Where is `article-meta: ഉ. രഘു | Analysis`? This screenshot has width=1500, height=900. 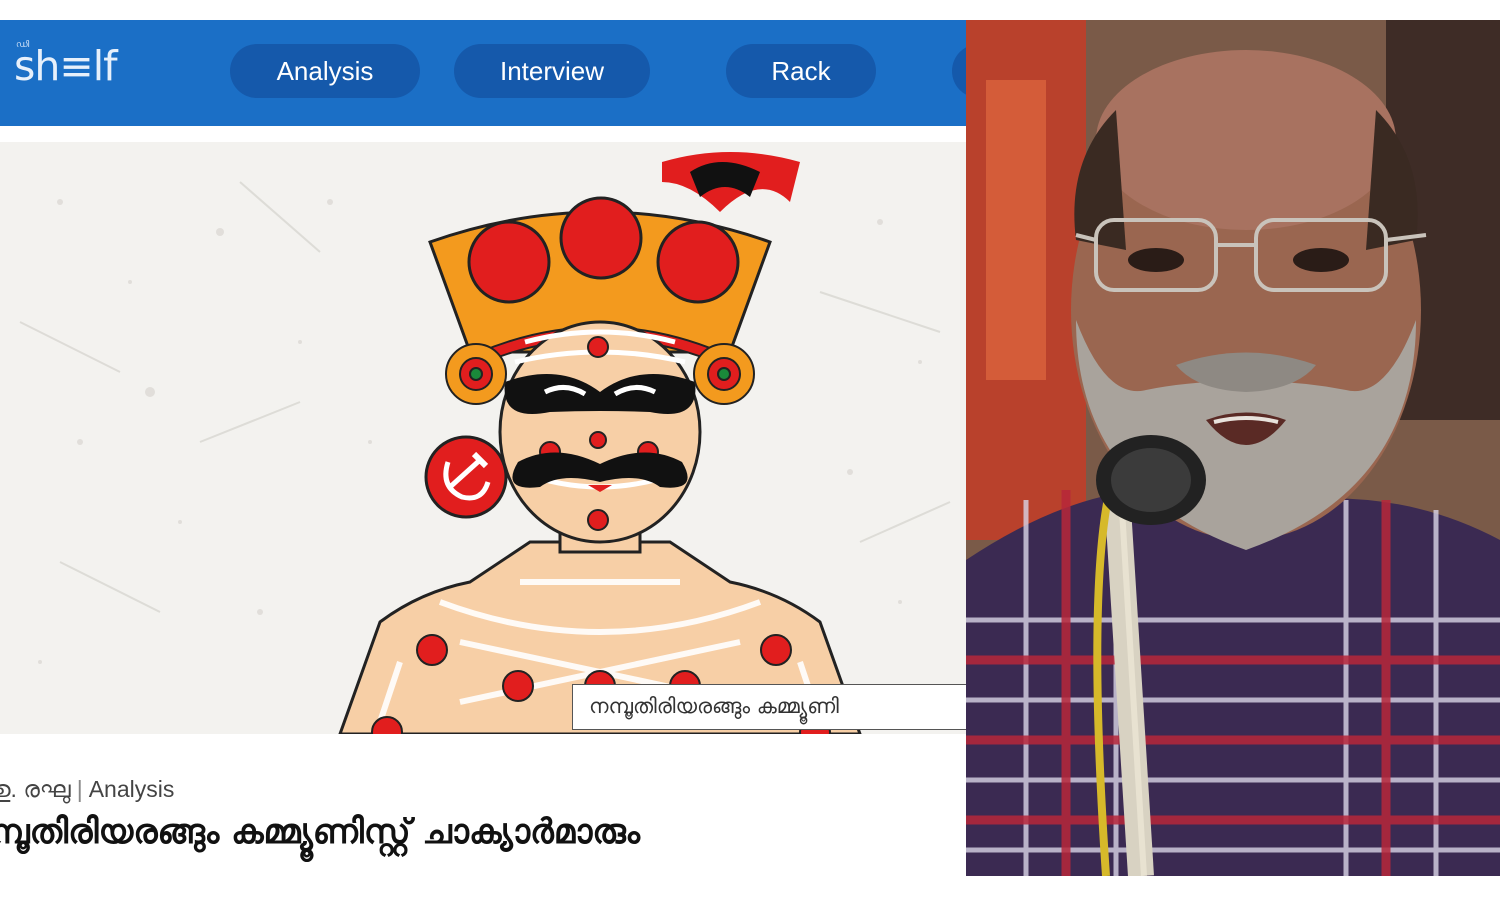 article-meta: ഉ. രഘു | Analysis is located at coordinates (87, 789).